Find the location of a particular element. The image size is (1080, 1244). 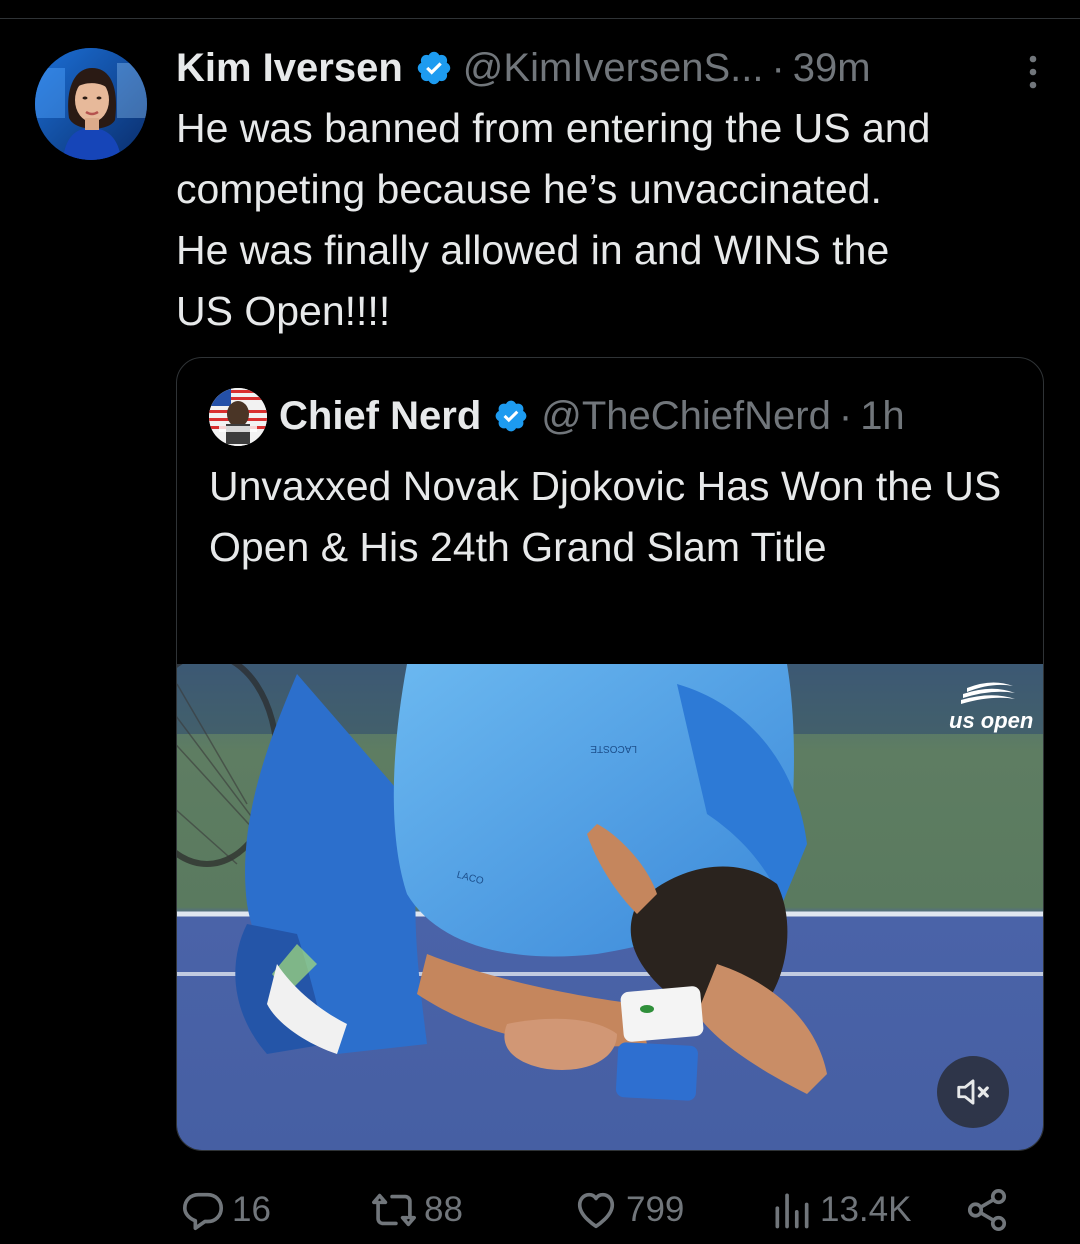

share-button is located at coordinates (987, 1210).